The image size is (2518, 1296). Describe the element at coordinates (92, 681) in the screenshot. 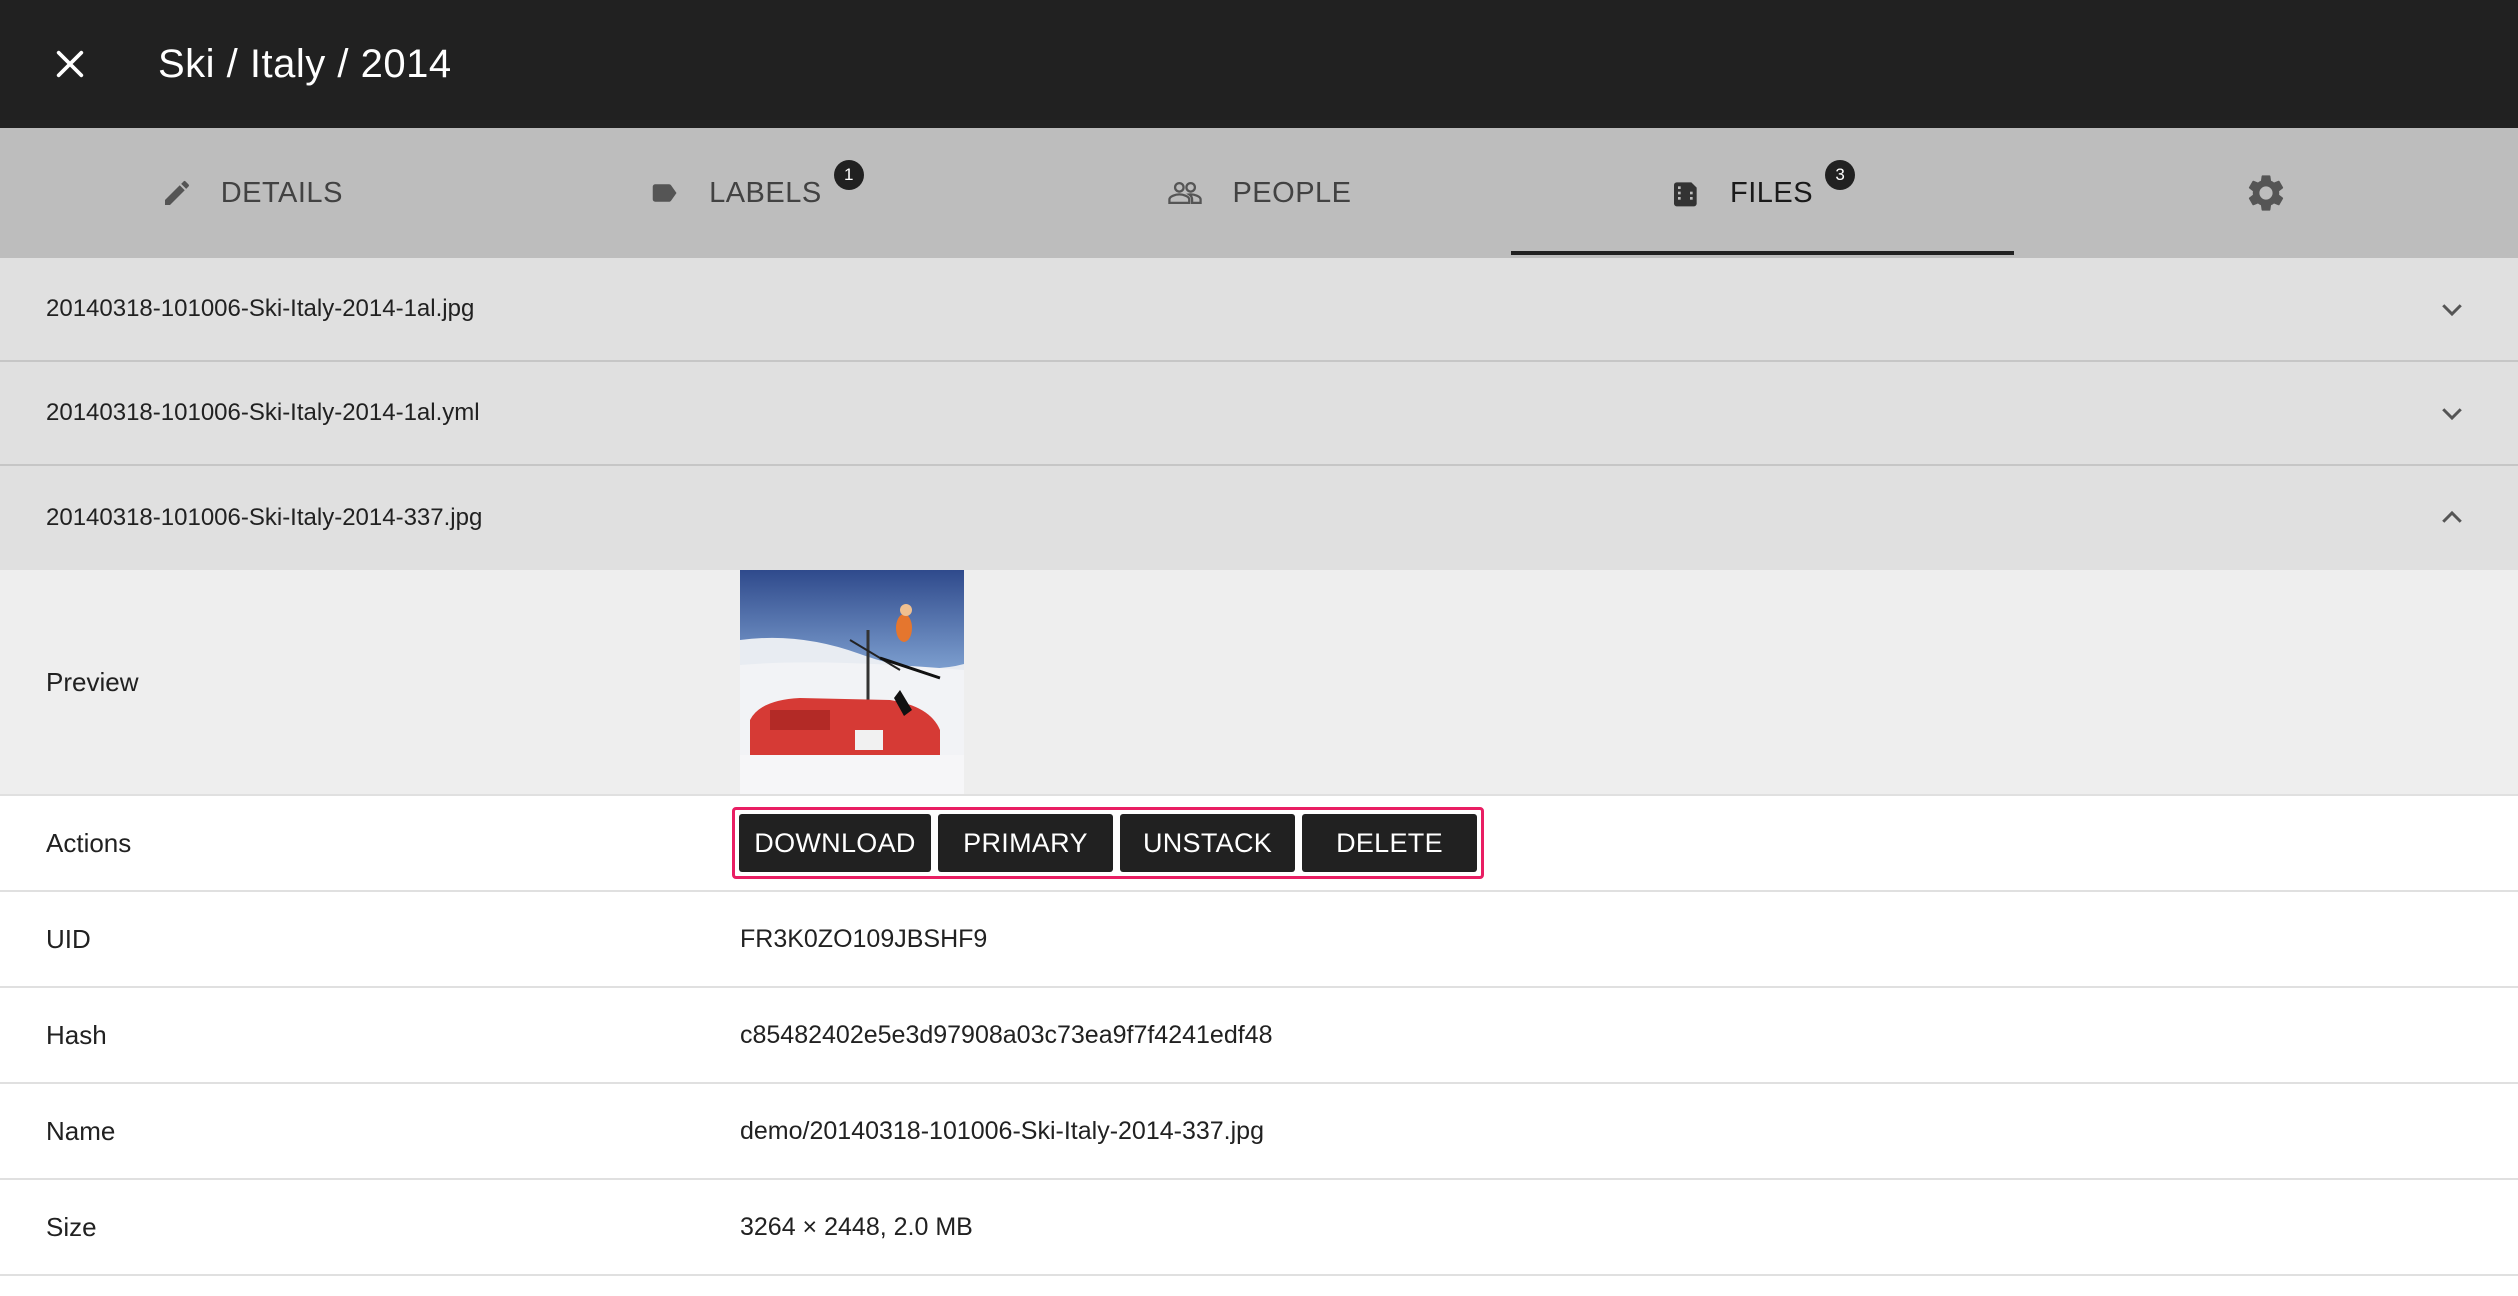

I see `preview-label: Preview` at that location.